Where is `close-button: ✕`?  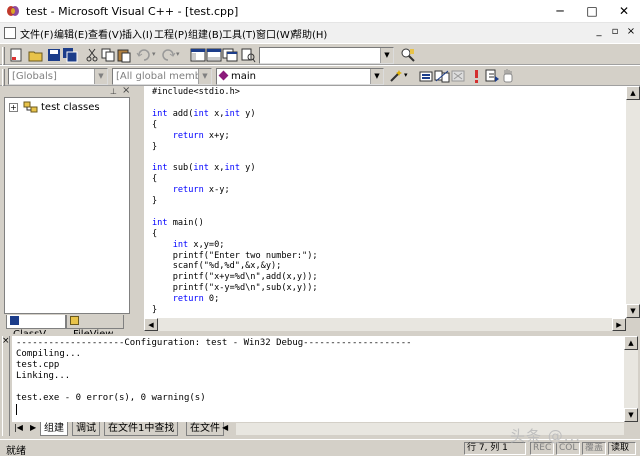 close-button: ✕ is located at coordinates (624, 11).